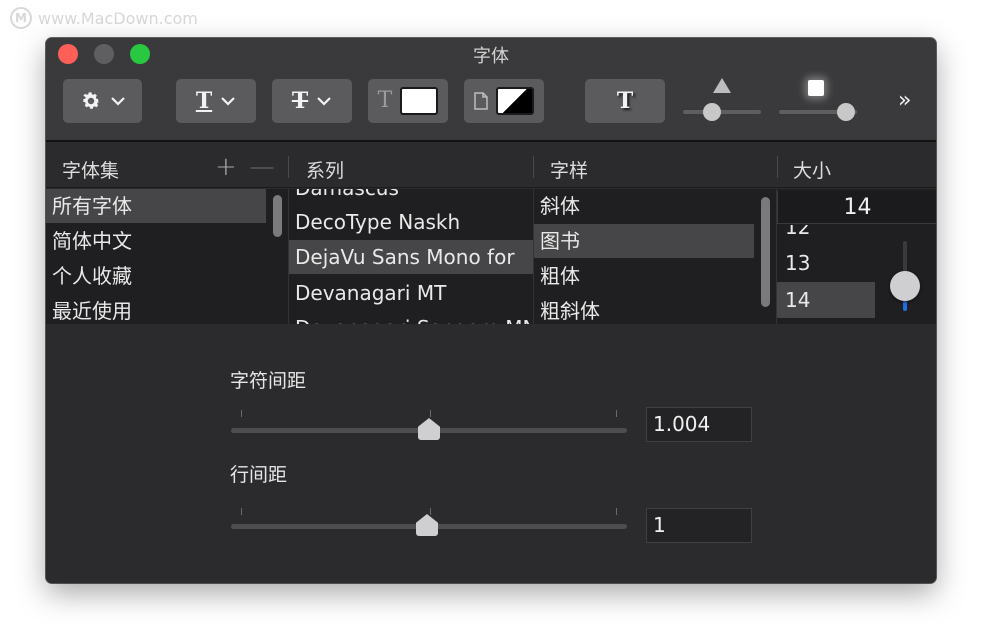 This screenshot has width=982, height=638. Describe the element at coordinates (411, 317) in the screenshot. I see `list-item: Devanagari Sangam MN` at that location.